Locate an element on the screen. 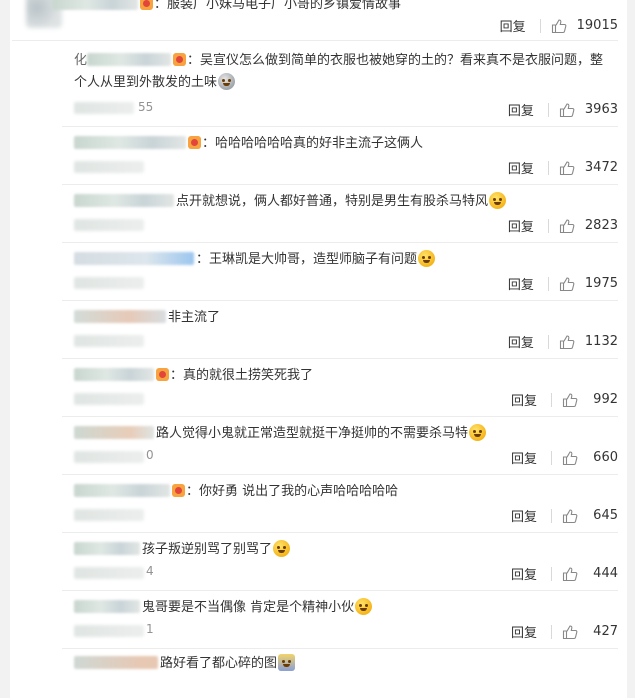 The image size is (635, 698). comment-text: 点开就想说，俩人都好普通，特别是男生有股杀马特风 is located at coordinates (332, 201).